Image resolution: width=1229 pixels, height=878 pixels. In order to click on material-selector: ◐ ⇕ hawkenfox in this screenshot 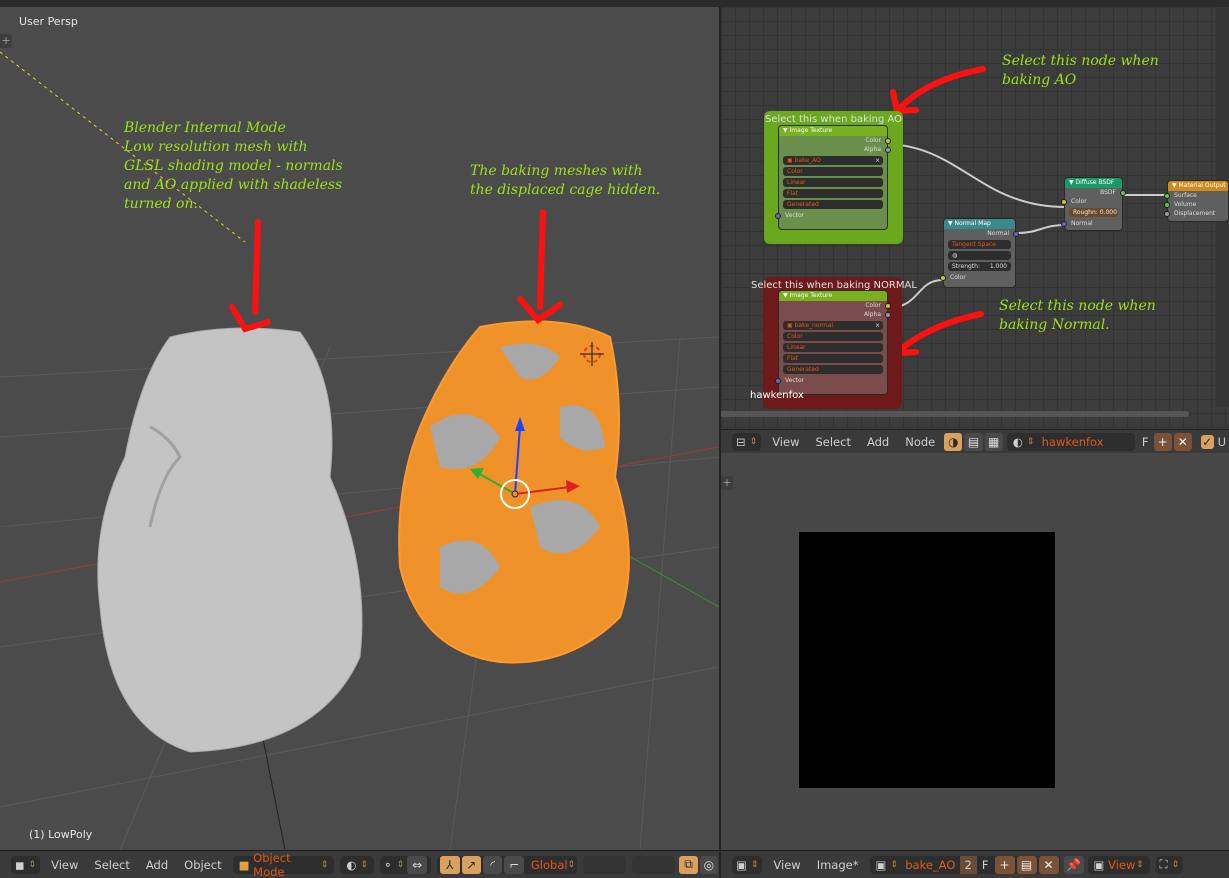, I will do `click(1070, 441)`.